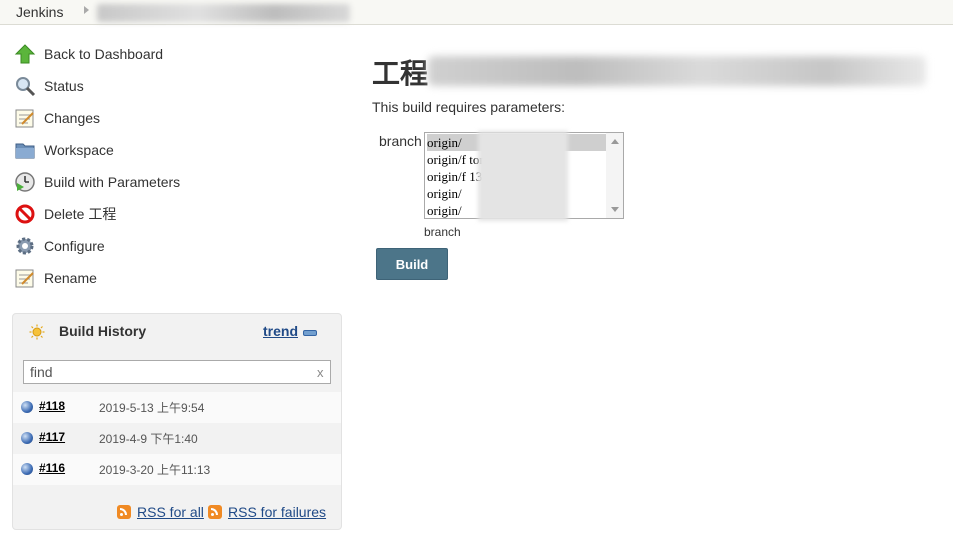 The height and width of the screenshot is (543, 953). I want to click on gear-icon, so click(25, 246).